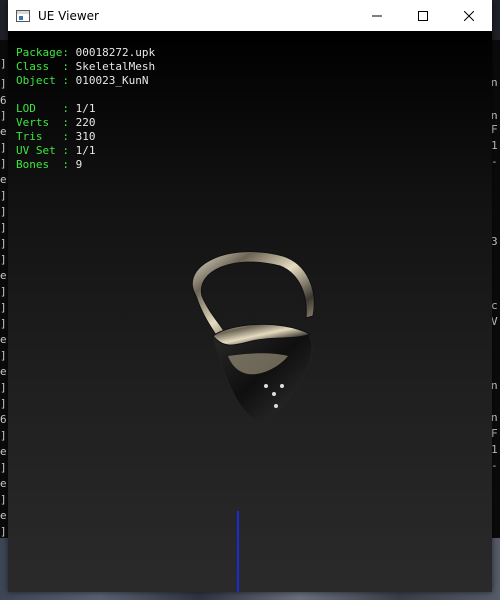  Describe the element at coordinates (238, 551) in the screenshot. I see `origin-axis-line` at that location.